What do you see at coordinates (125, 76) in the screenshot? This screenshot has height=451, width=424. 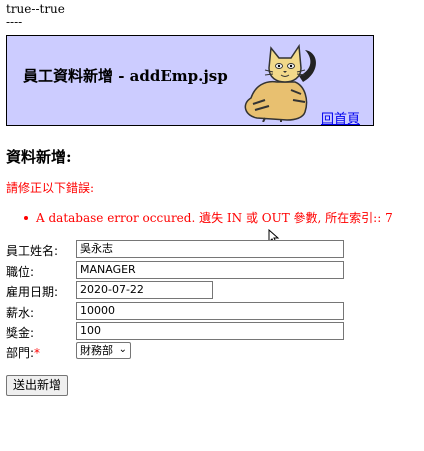 I see `page-title: 員工資料新增 - addEmp.jsp` at bounding box center [125, 76].